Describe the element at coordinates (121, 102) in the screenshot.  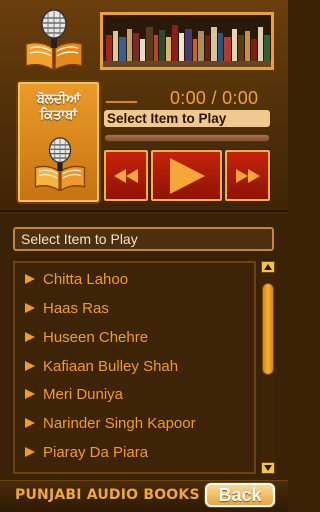
I see `time-separator-line` at that location.